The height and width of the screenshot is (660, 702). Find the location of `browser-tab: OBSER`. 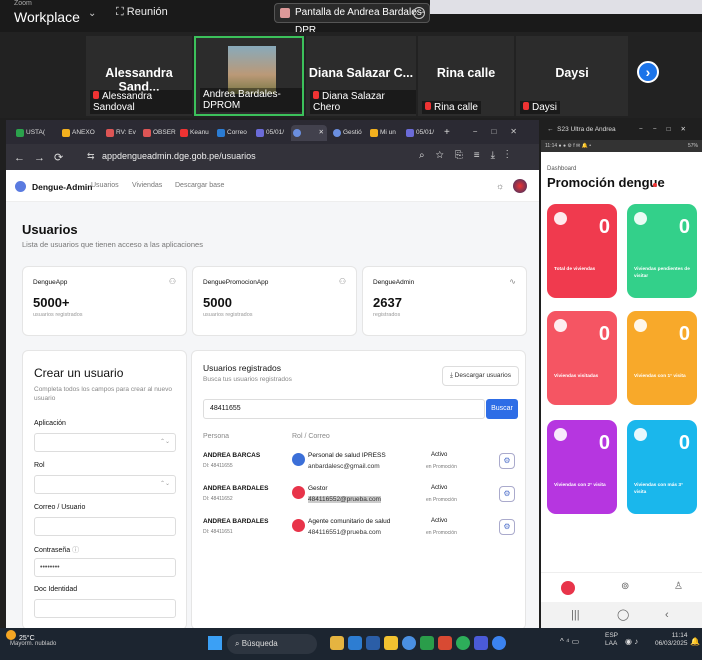

browser-tab: OBSER is located at coordinates (158, 133).